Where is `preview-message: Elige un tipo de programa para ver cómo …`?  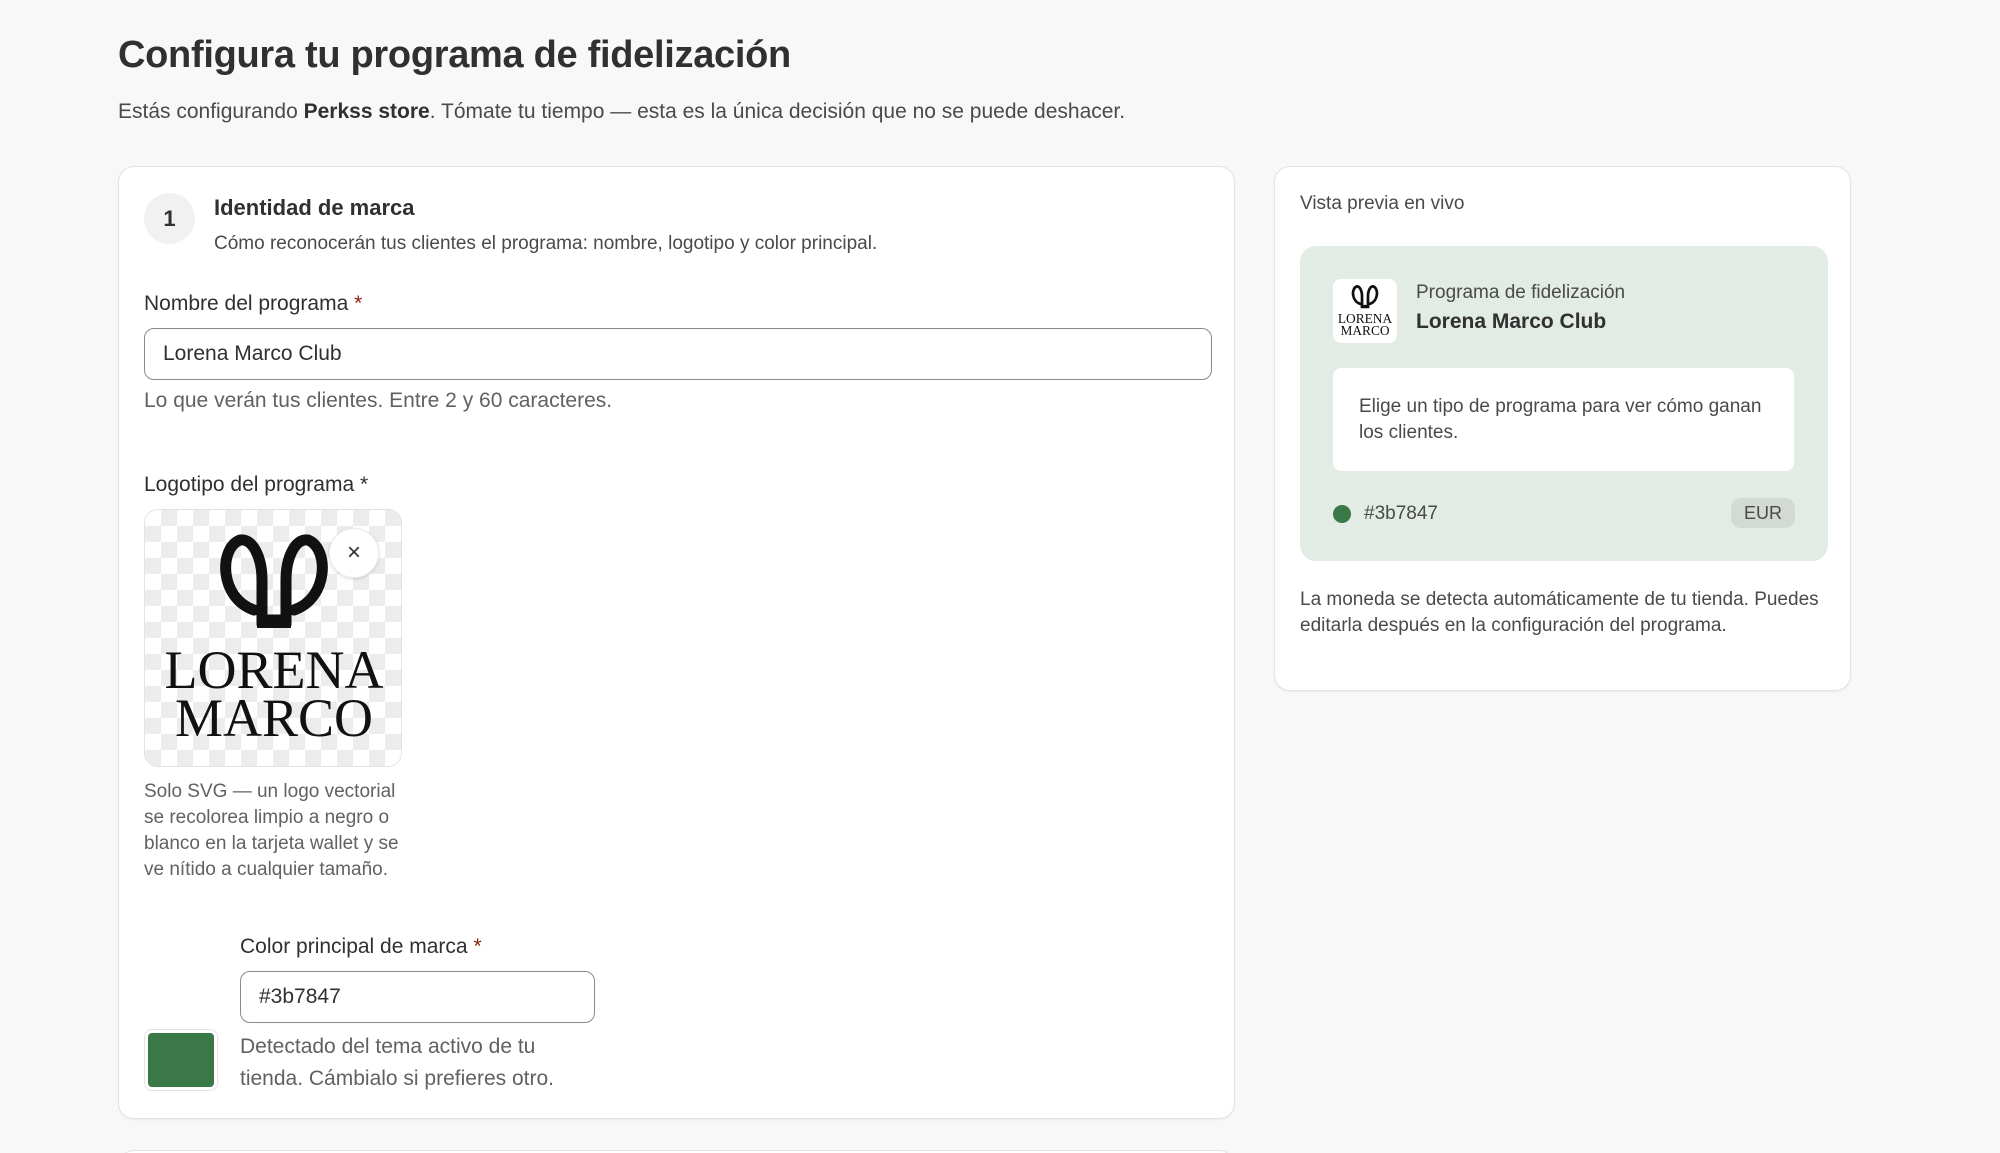
preview-message: Elige un tipo de programa para ver cómo … is located at coordinates (1563, 419).